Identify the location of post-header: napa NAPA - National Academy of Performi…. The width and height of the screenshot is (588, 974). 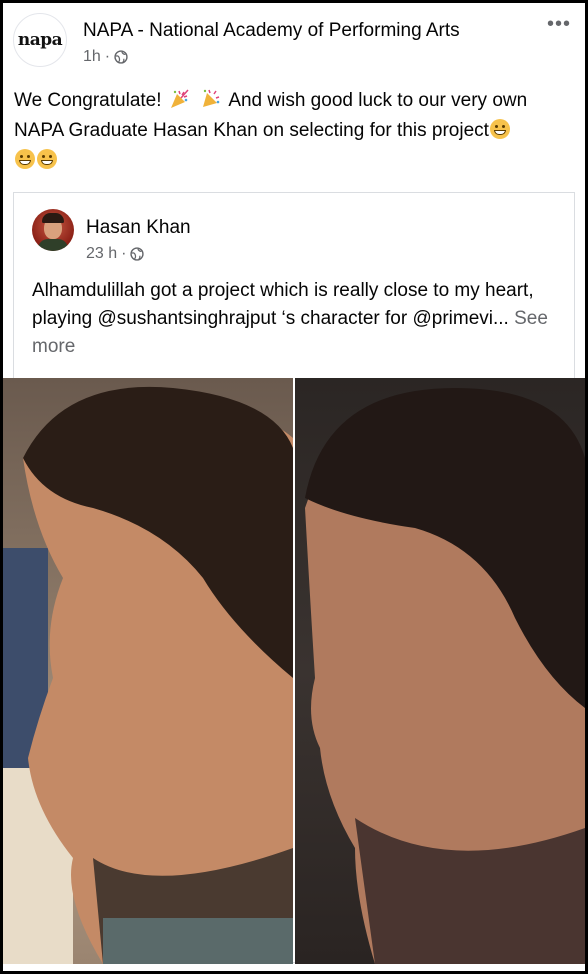
(294, 39).